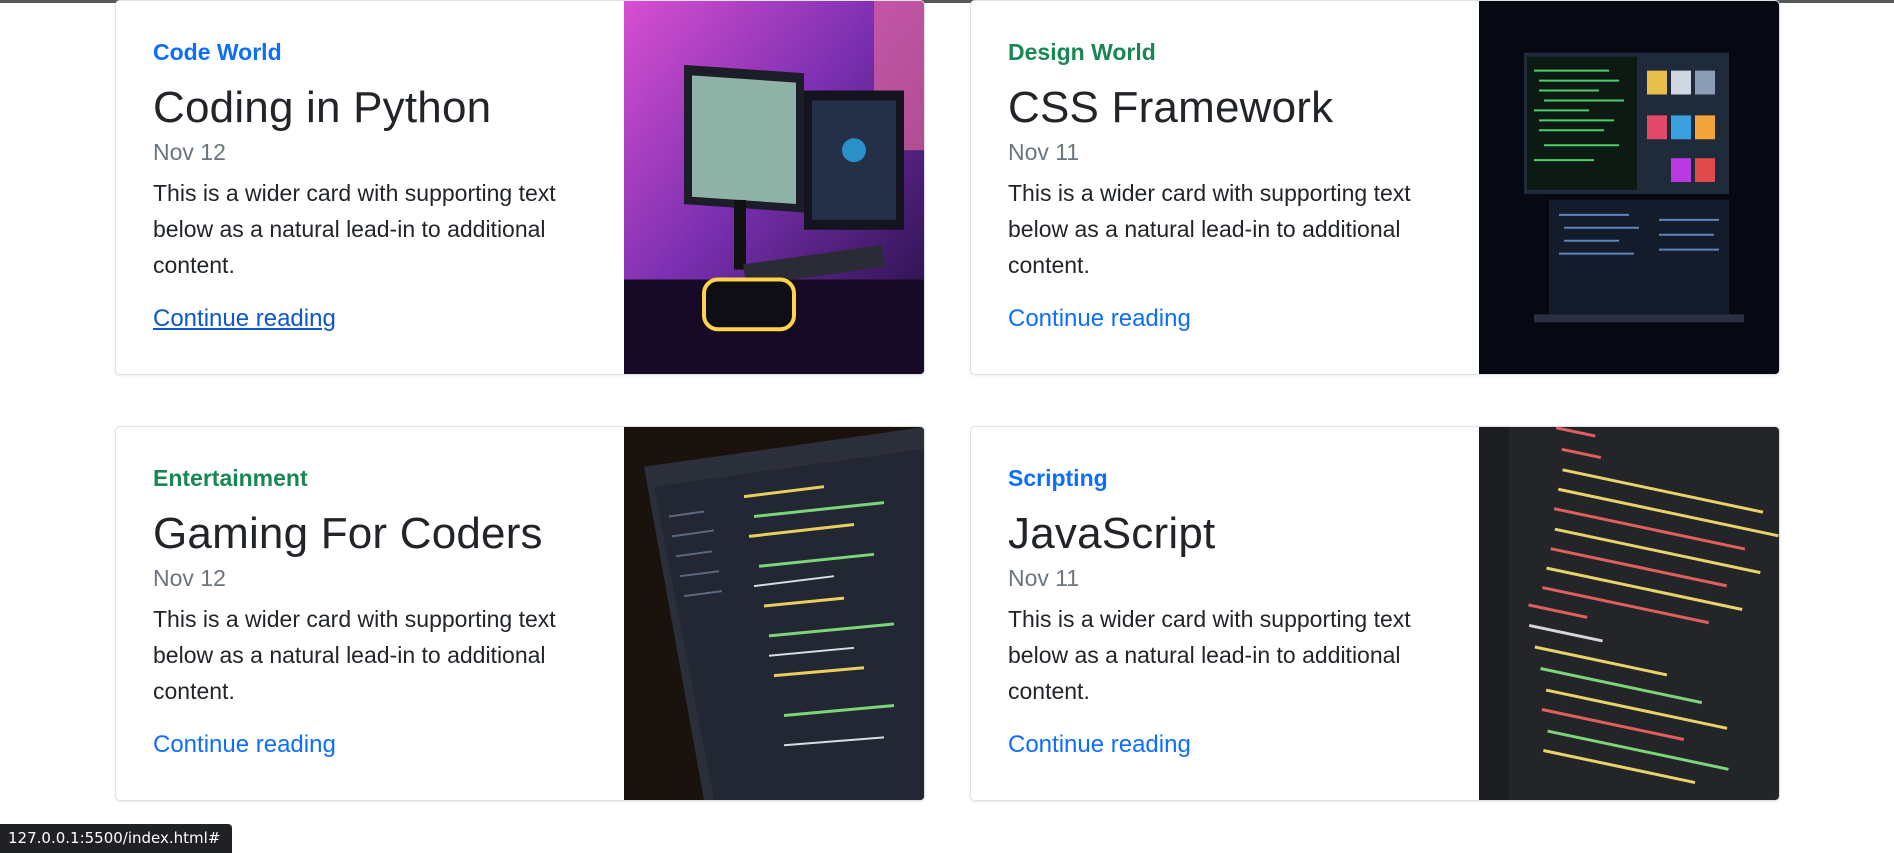 Image resolution: width=1894 pixels, height=853 pixels. I want to click on card-category: Design World, so click(1082, 52).